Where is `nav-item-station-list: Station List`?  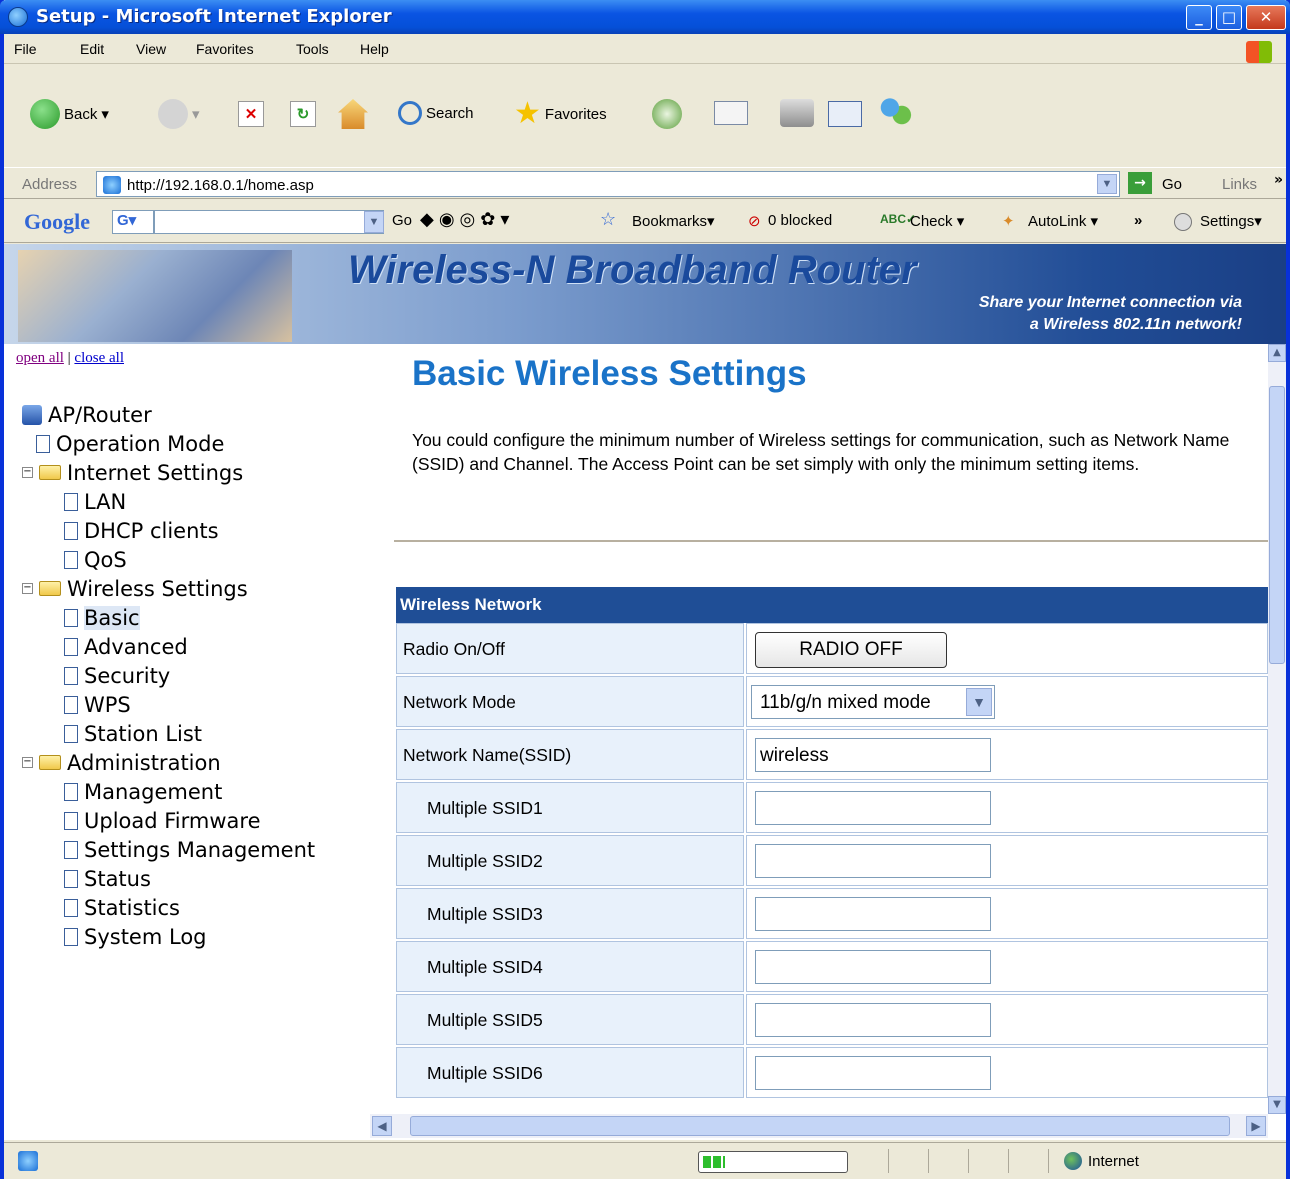 nav-item-station-list: Station List is located at coordinates (133, 733).